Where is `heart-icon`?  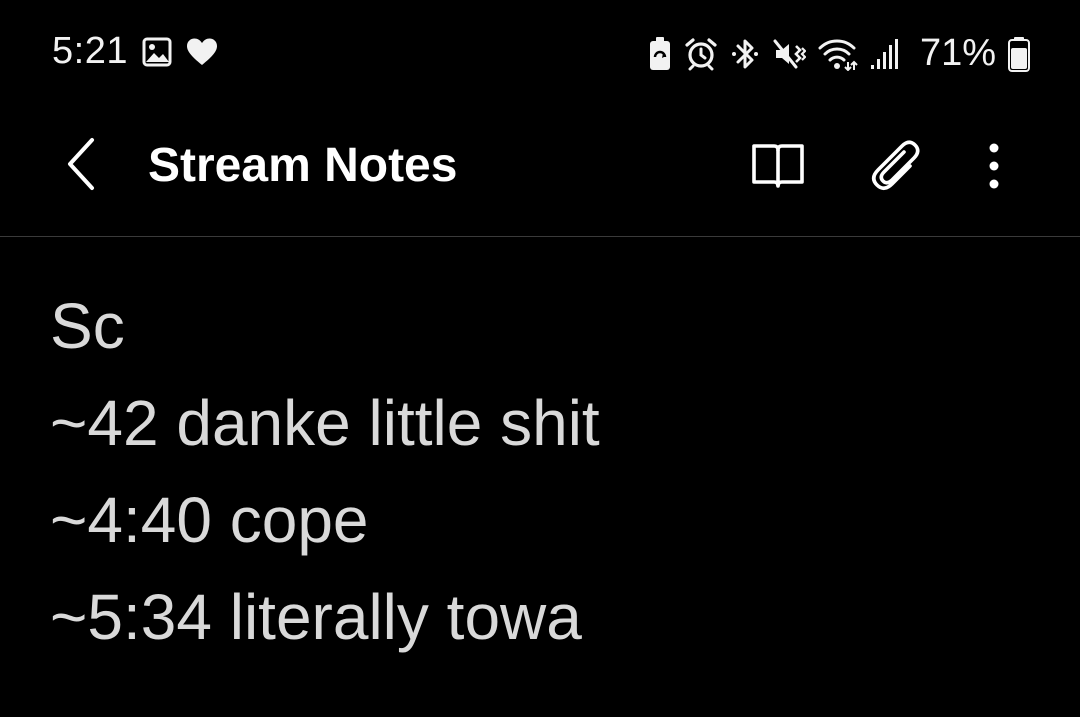 heart-icon is located at coordinates (202, 52).